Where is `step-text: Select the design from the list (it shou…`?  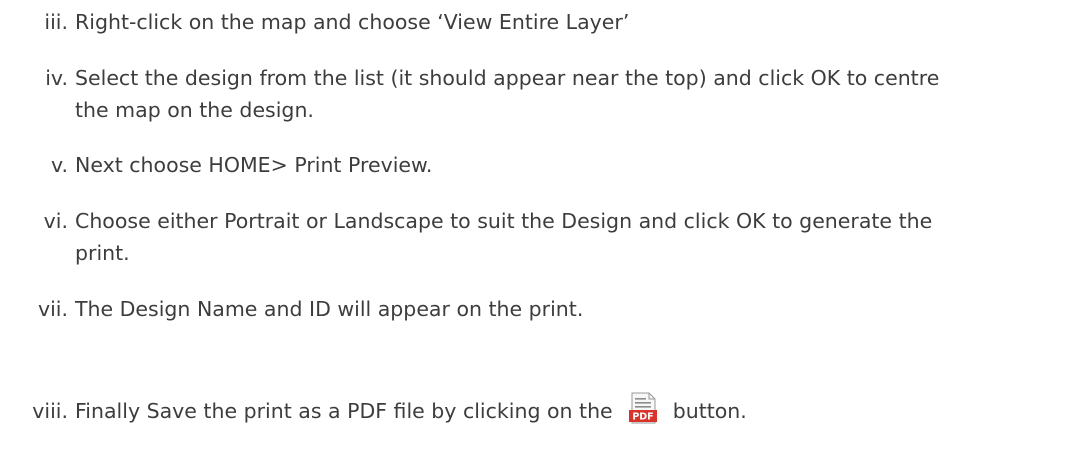 step-text: Select the design from the list (it shou… is located at coordinates (507, 78).